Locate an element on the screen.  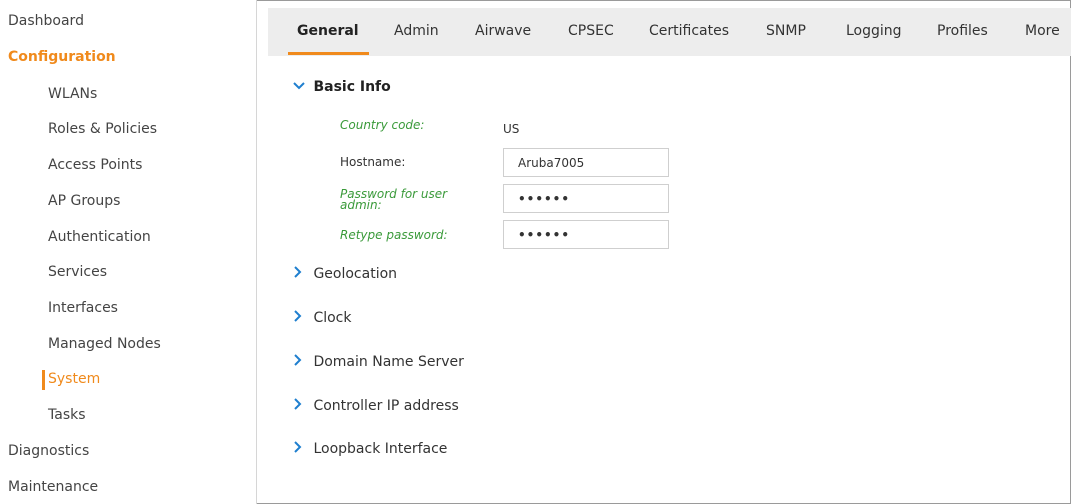
tab-more: More is located at coordinates (1042, 31).